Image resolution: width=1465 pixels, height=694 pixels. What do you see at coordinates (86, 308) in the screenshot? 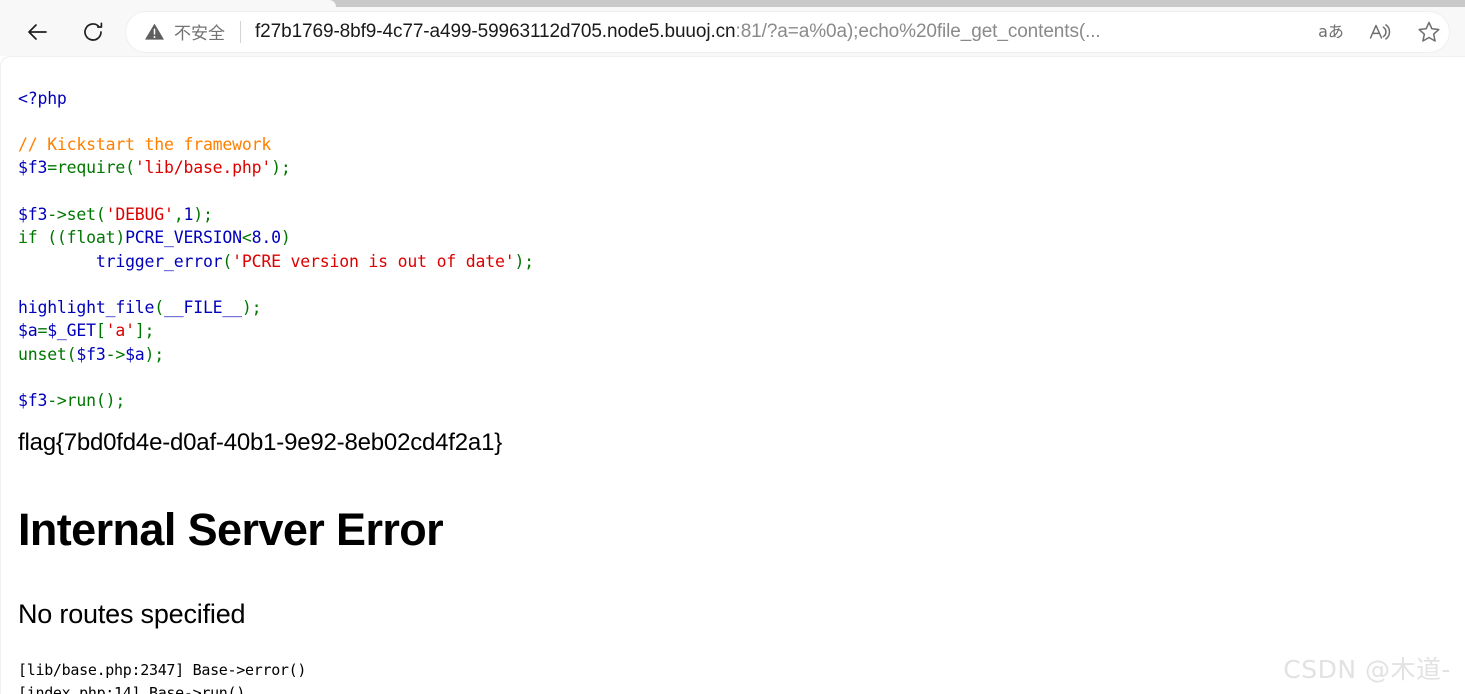
I see `code-token: highlight_file` at bounding box center [86, 308].